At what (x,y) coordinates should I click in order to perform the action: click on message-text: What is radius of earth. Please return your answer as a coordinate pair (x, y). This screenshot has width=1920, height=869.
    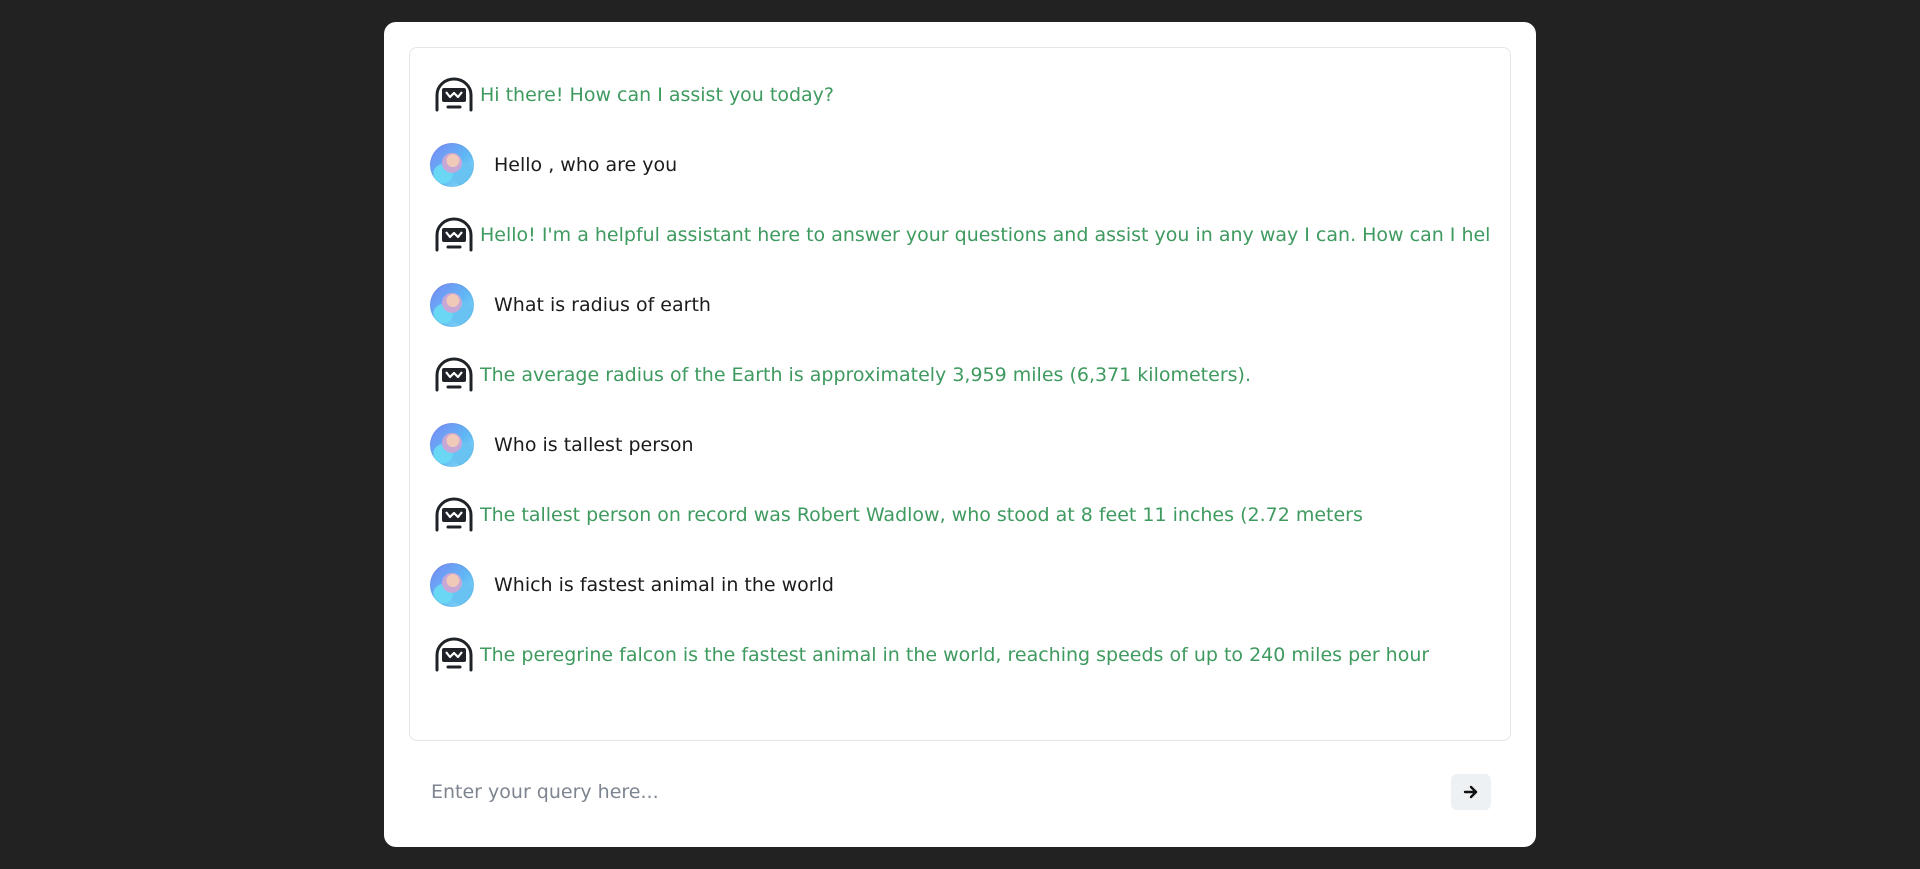
    Looking at the image, I should click on (602, 305).